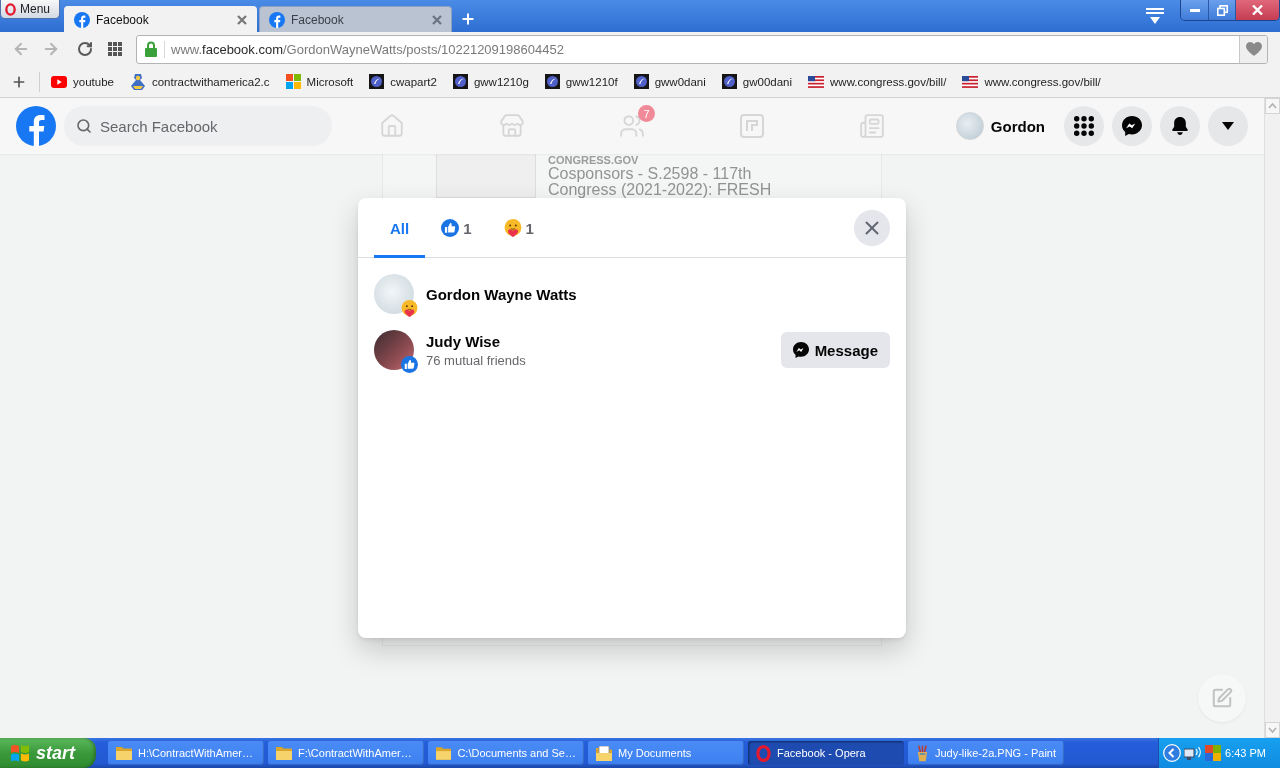 The height and width of the screenshot is (768, 1280). I want to click on clock: 6:43 PM, so click(1245, 753).